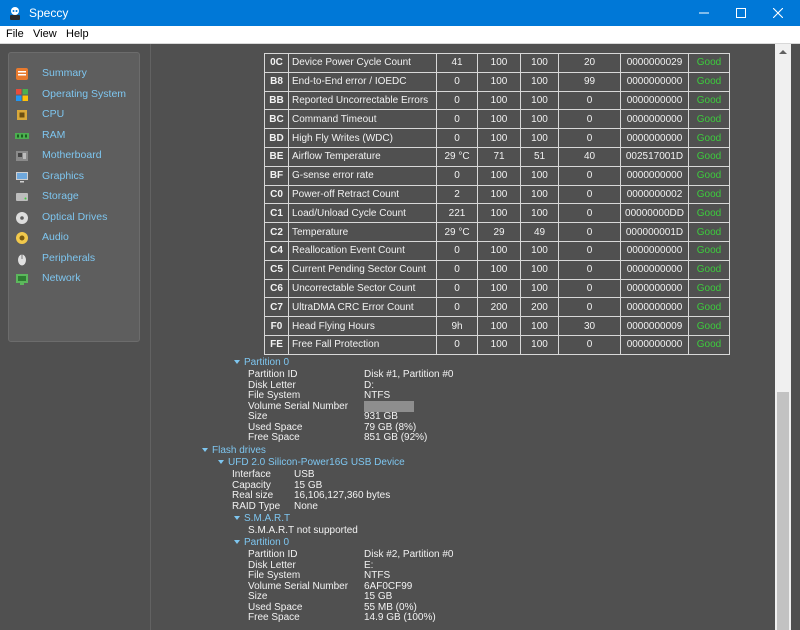  I want to click on smart-attribute-id: C2, so click(276, 232).